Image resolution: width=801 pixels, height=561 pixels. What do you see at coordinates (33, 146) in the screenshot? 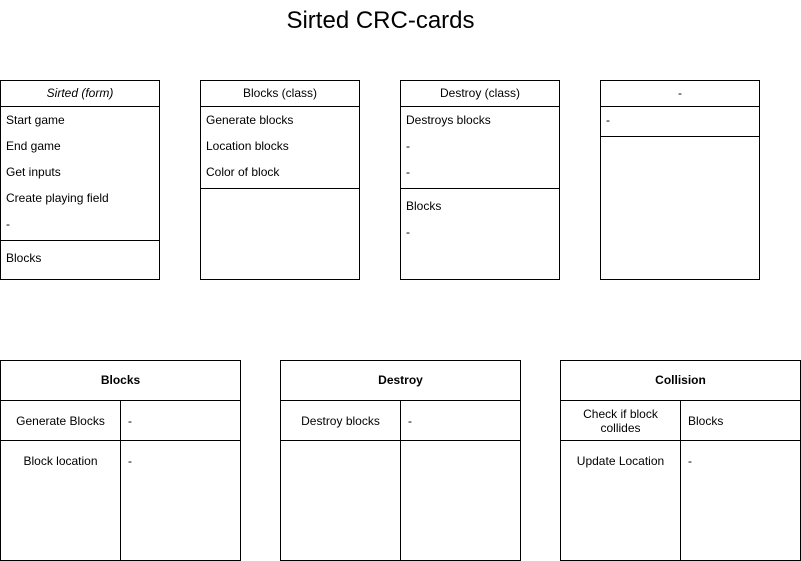
I see `responsibility: End game` at bounding box center [33, 146].